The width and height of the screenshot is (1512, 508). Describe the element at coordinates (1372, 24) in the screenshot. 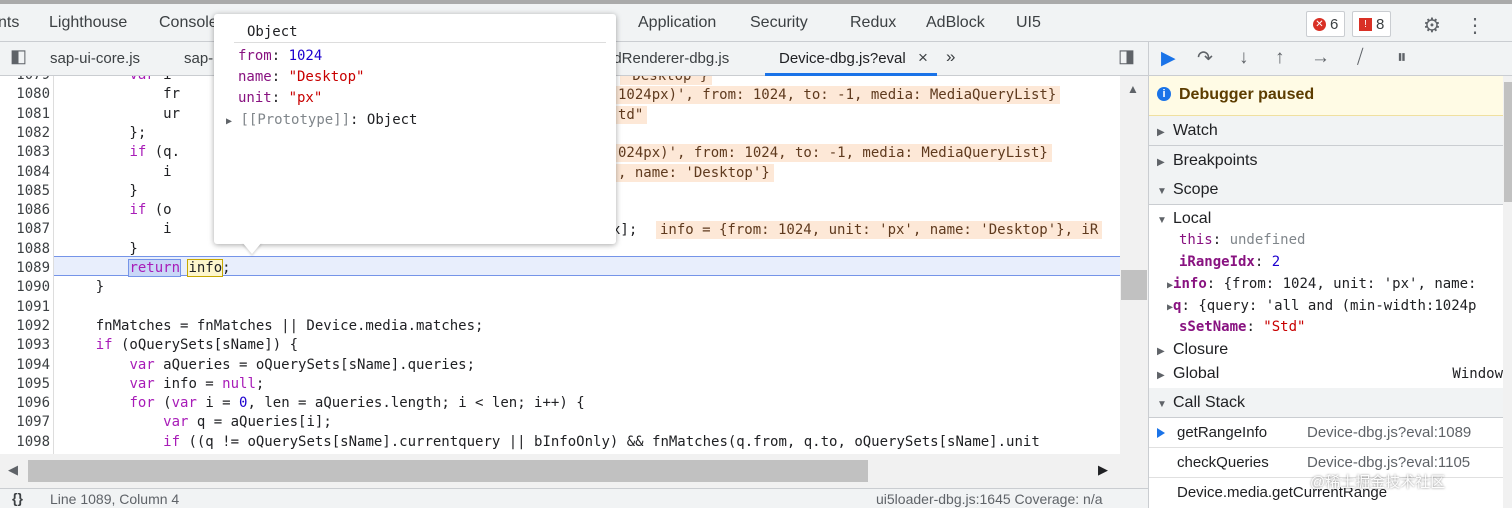

I see `issues-count-badge: ! 8` at that location.